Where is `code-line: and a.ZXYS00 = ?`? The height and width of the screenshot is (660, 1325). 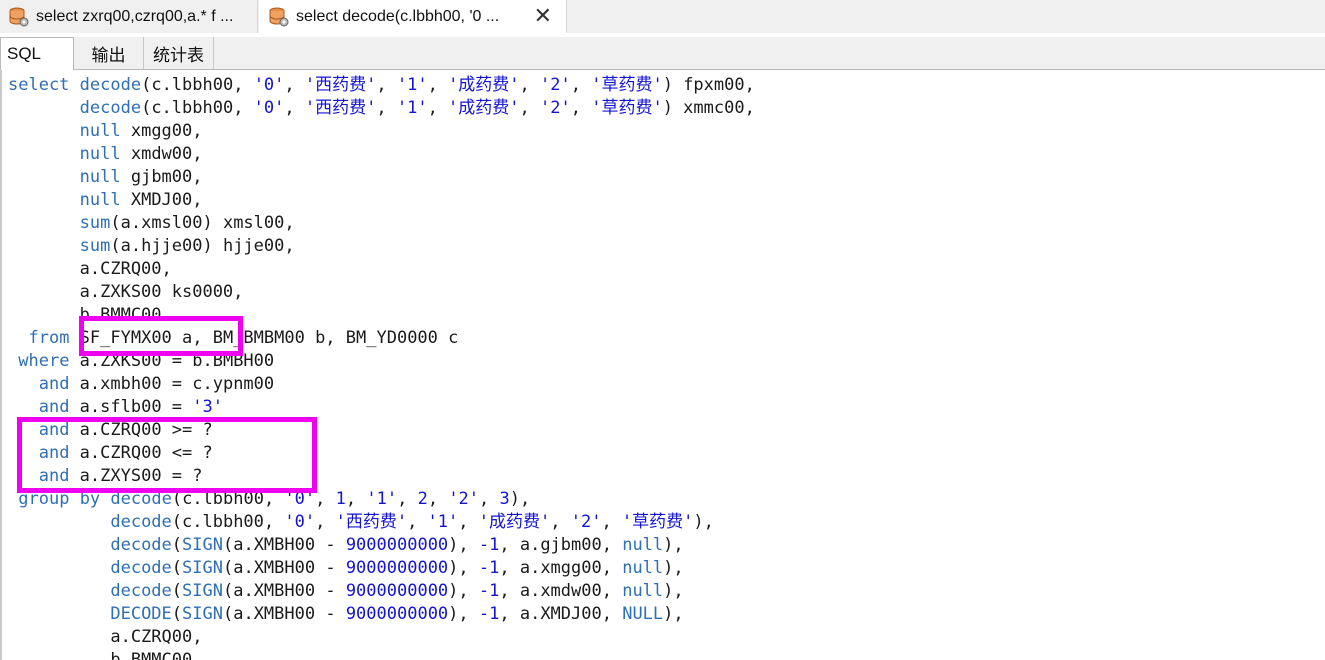
code-line: and a.ZXYS00 = ? is located at coordinates (120, 476).